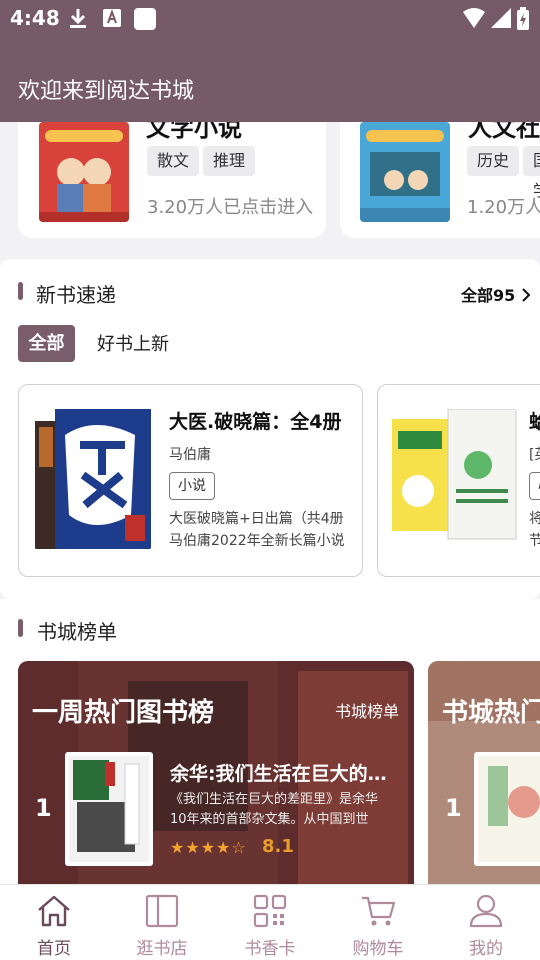 This screenshot has width=540, height=960. I want to click on app-bar: 4:48 欢迎来到阅达书城, so click(270, 61).